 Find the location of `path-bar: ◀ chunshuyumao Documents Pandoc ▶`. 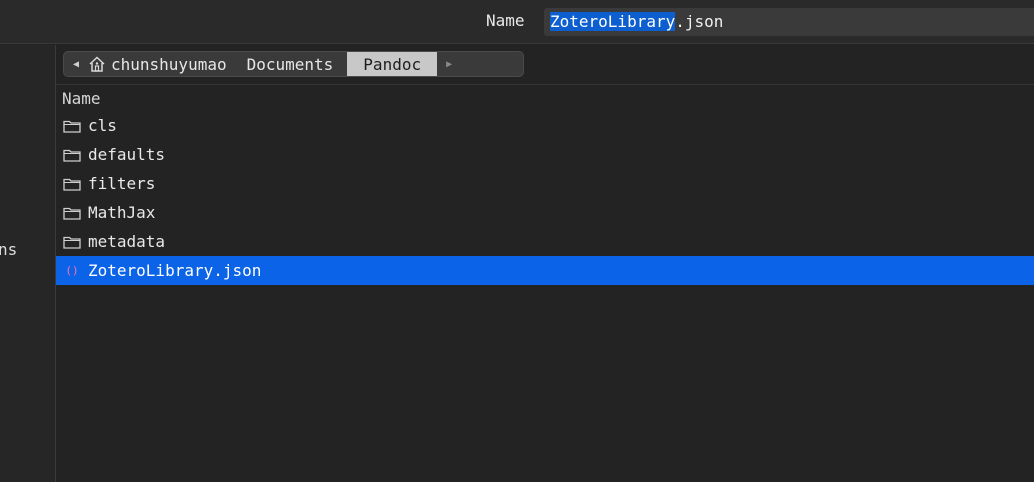

path-bar: ◀ chunshuyumao Documents Pandoc ▶ is located at coordinates (293, 64).